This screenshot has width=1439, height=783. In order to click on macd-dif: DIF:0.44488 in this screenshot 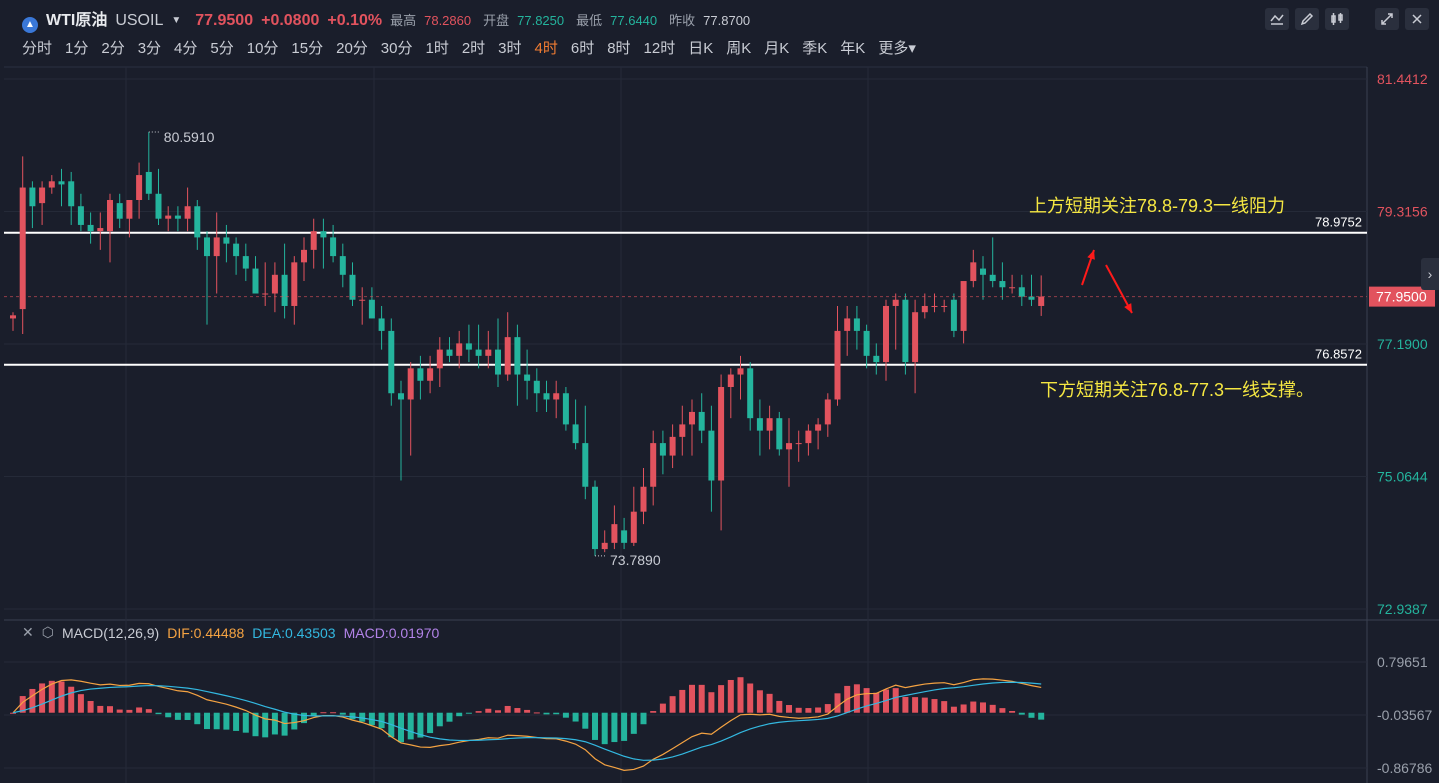, I will do `click(206, 632)`.